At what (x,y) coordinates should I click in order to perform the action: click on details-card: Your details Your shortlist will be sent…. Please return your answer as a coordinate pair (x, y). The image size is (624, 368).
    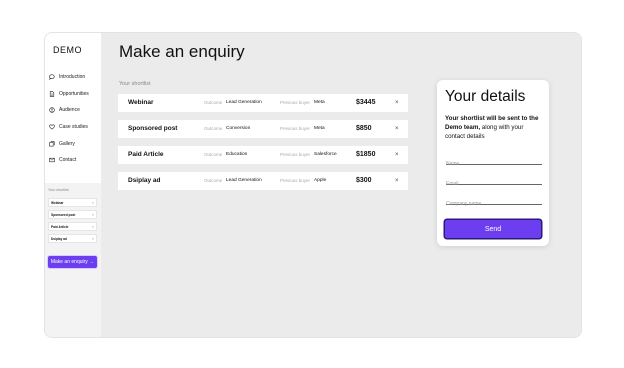
    Looking at the image, I should click on (493, 163).